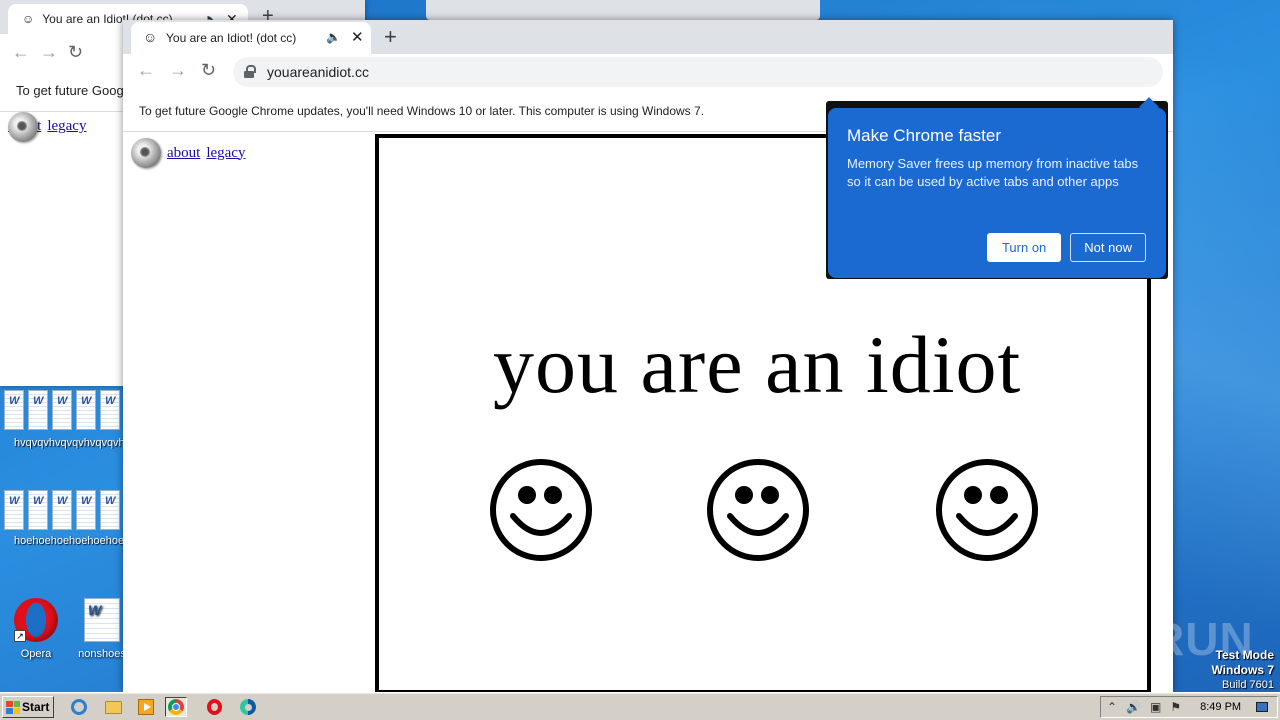 Image resolution: width=1280 pixels, height=720 pixels. What do you see at coordinates (648, 37) in the screenshot?
I see `tab-strip: ☺ You are an Idiot! (dot cc) 🔈 ✕ +` at bounding box center [648, 37].